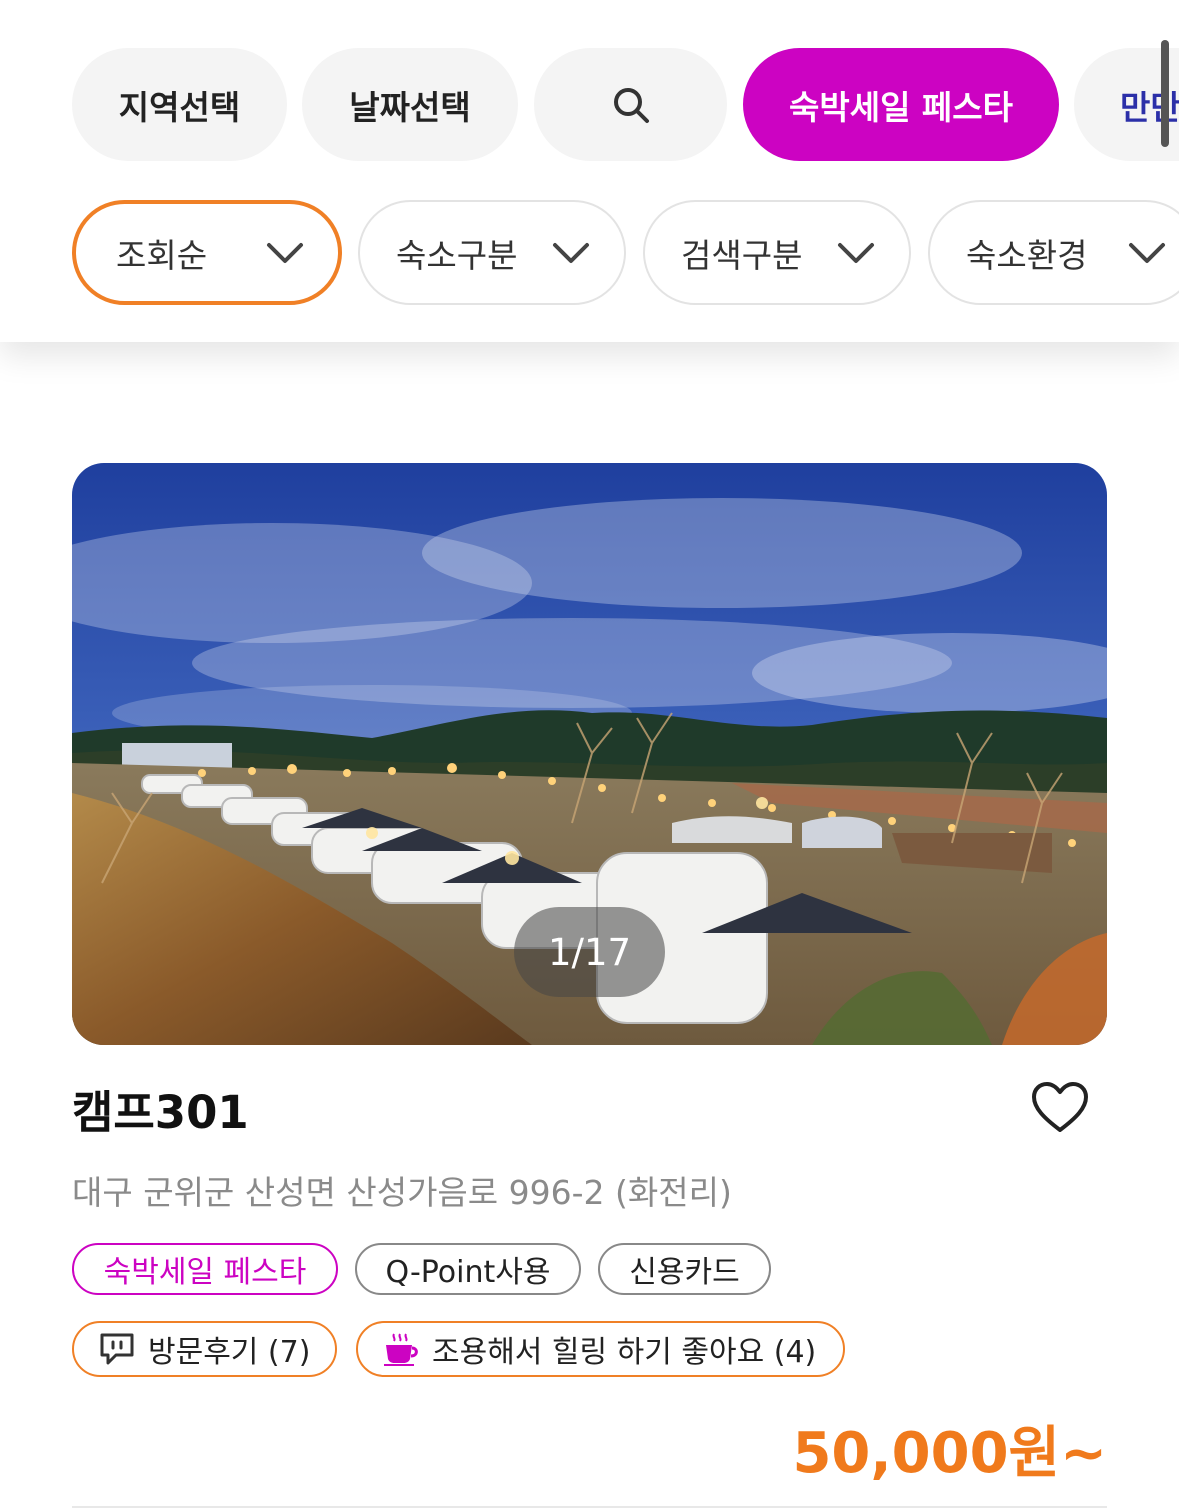 This screenshot has width=1179, height=1509. I want to click on date-select-button: 날짜선택, so click(410, 104).